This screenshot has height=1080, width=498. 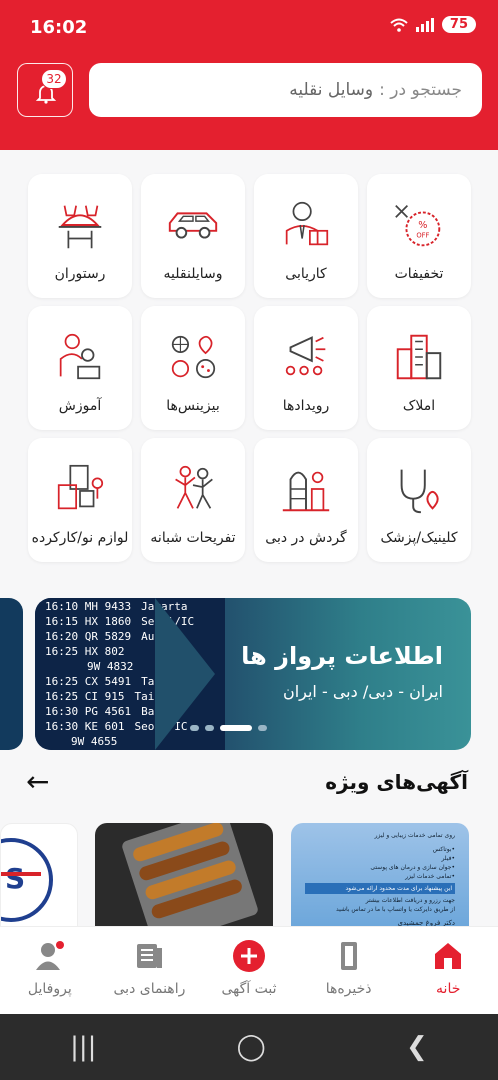 What do you see at coordinates (306, 491) in the screenshot?
I see `dubai-tour-icon` at bounding box center [306, 491].